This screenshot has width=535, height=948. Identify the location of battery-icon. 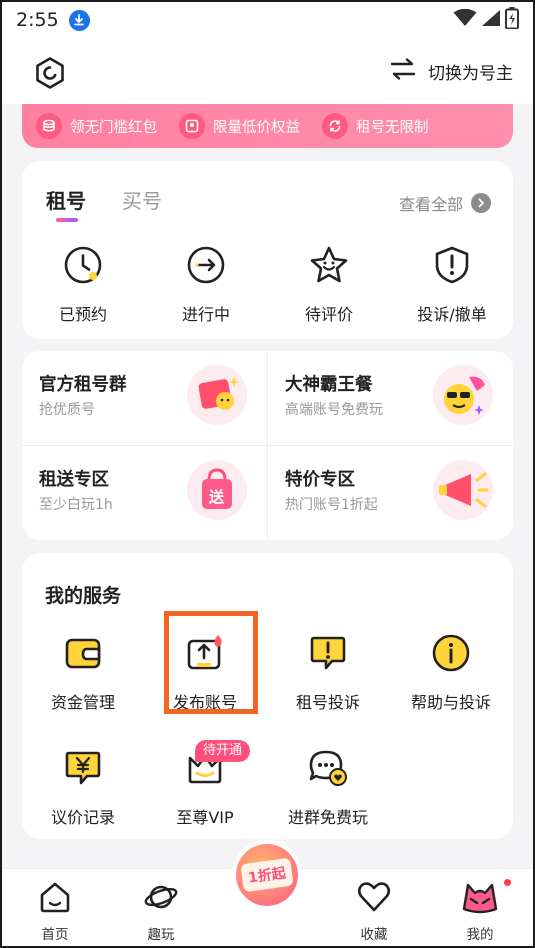
(512, 20).